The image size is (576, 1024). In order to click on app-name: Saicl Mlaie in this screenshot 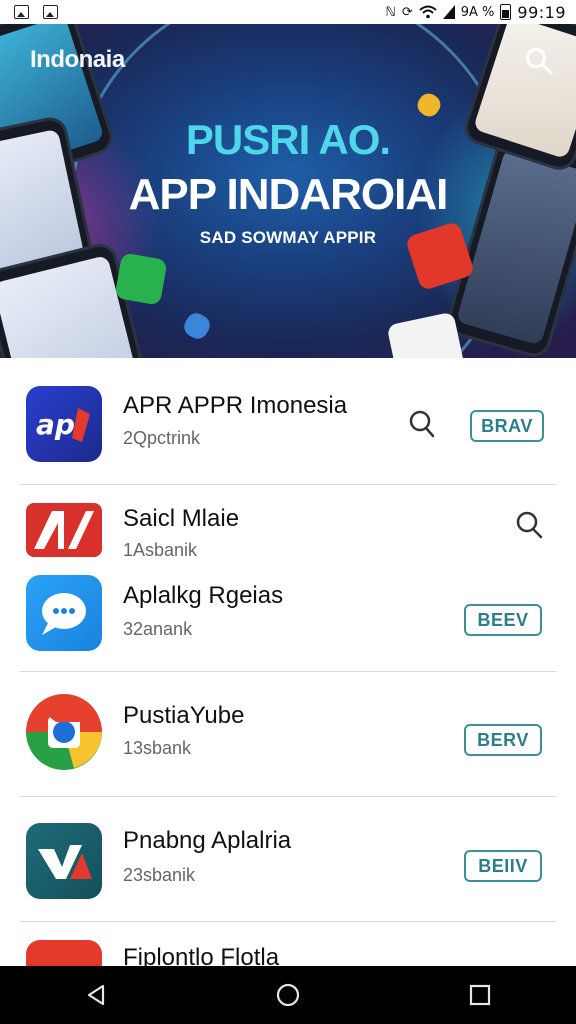, I will do `click(181, 518)`.